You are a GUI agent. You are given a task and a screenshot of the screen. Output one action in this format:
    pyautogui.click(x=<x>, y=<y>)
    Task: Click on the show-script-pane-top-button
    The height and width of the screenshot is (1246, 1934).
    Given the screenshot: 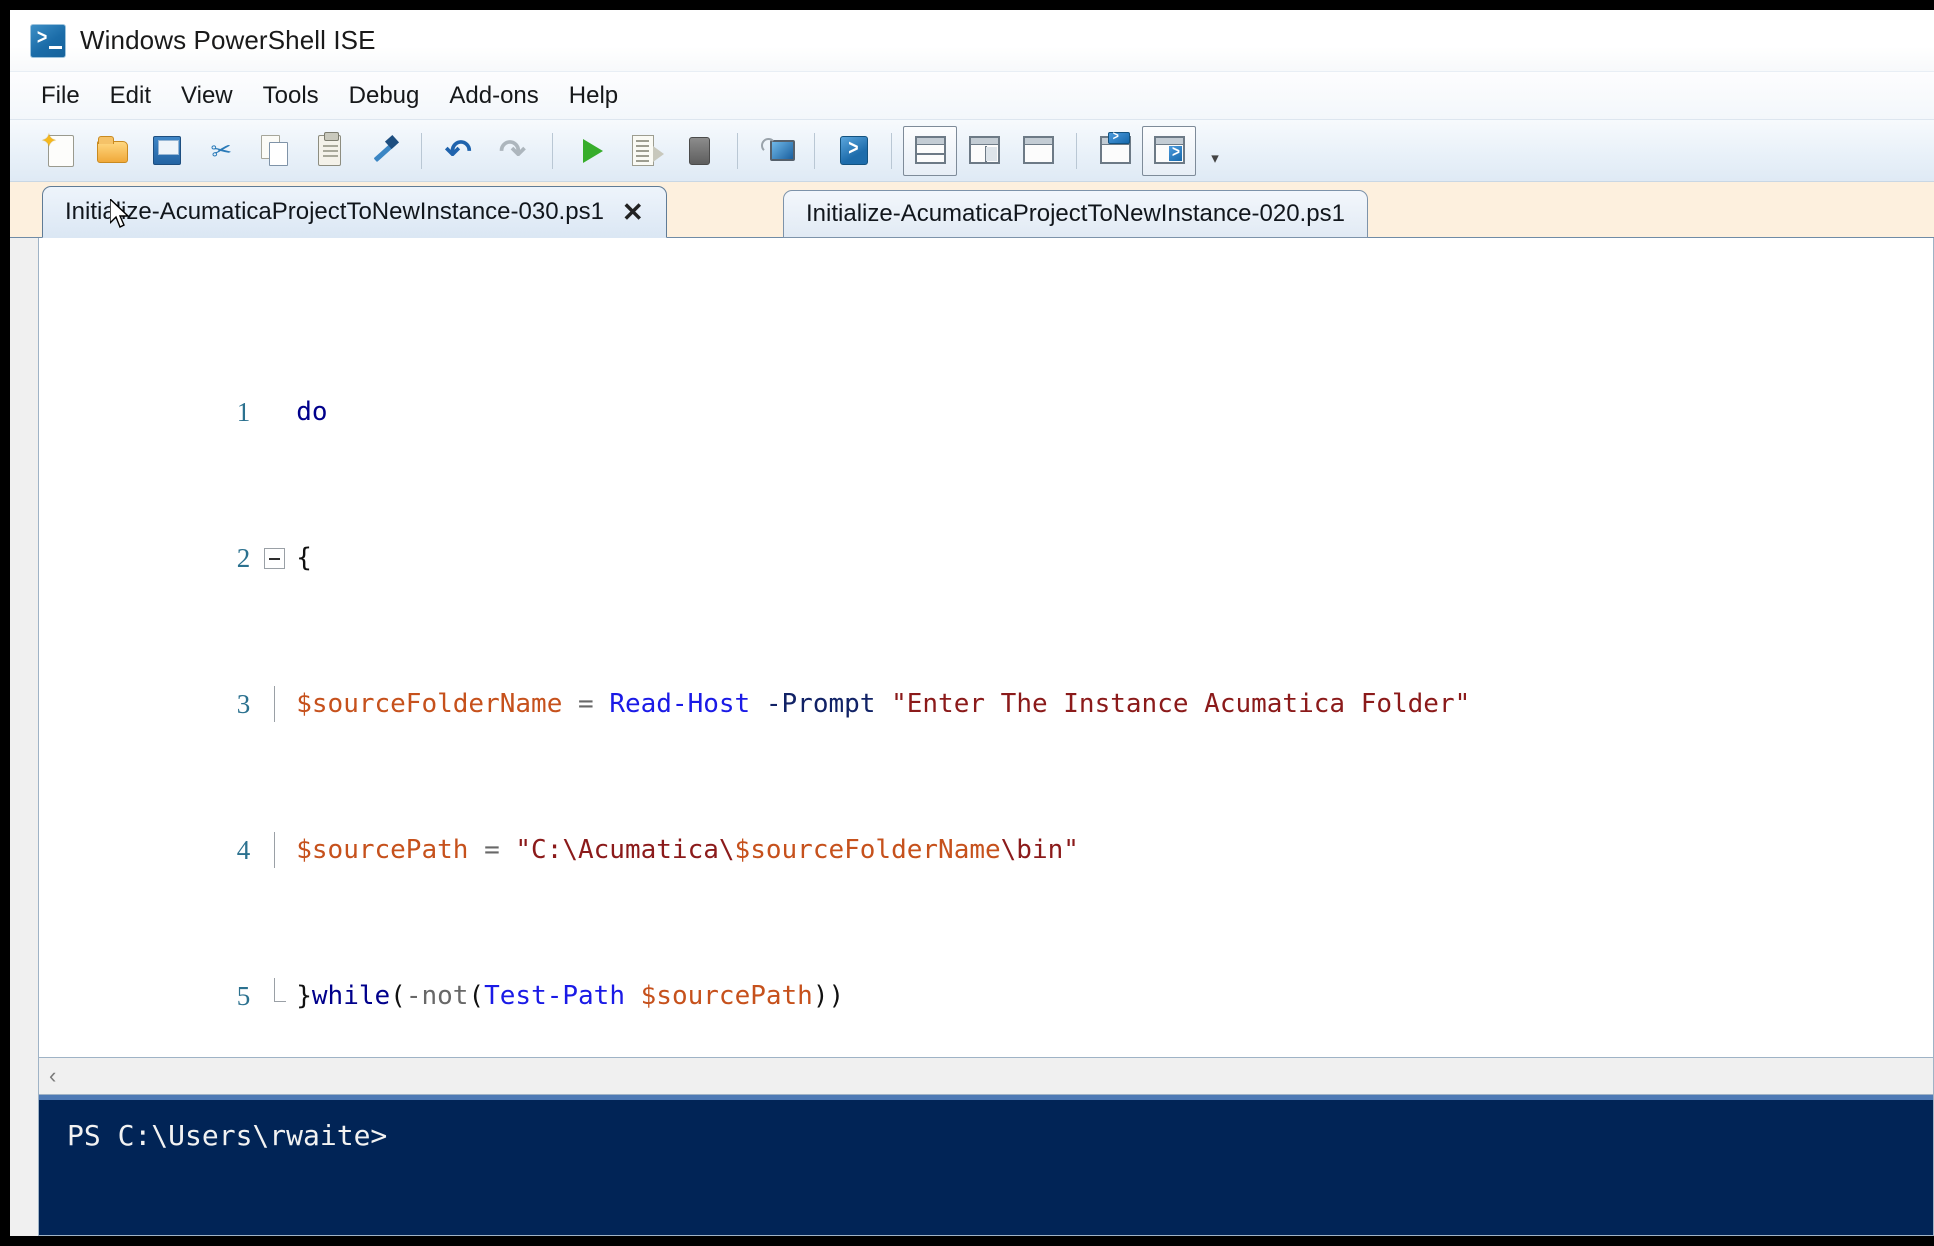 What is the action you would take?
    pyautogui.click(x=930, y=150)
    